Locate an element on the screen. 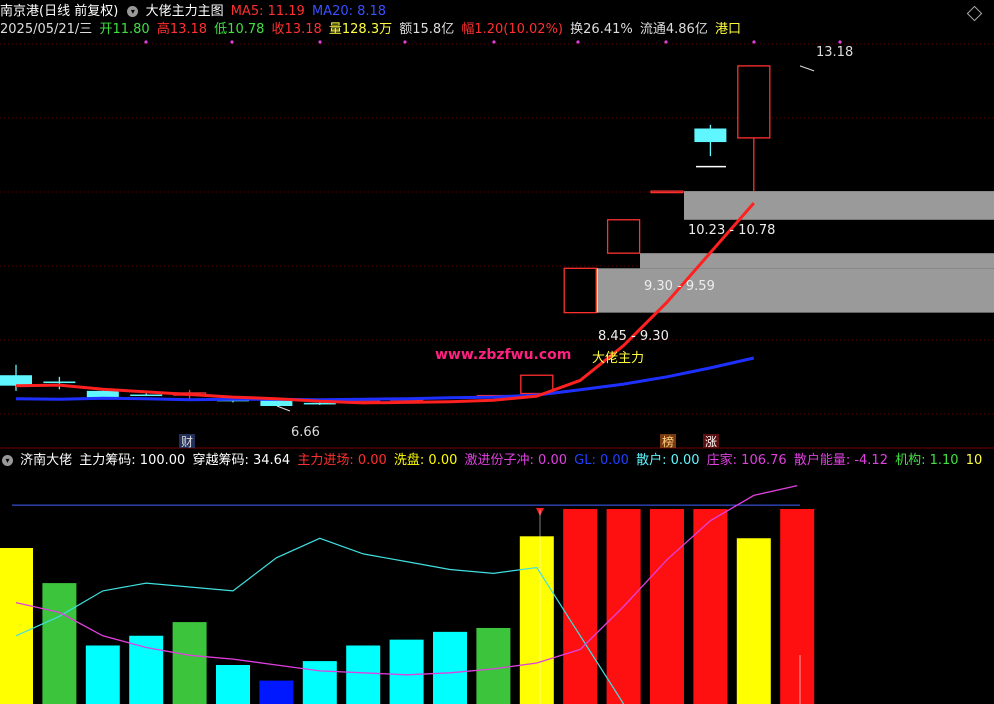 The height and width of the screenshot is (704, 994). zone-label-1: 10.23 - 10.78 is located at coordinates (731, 230).